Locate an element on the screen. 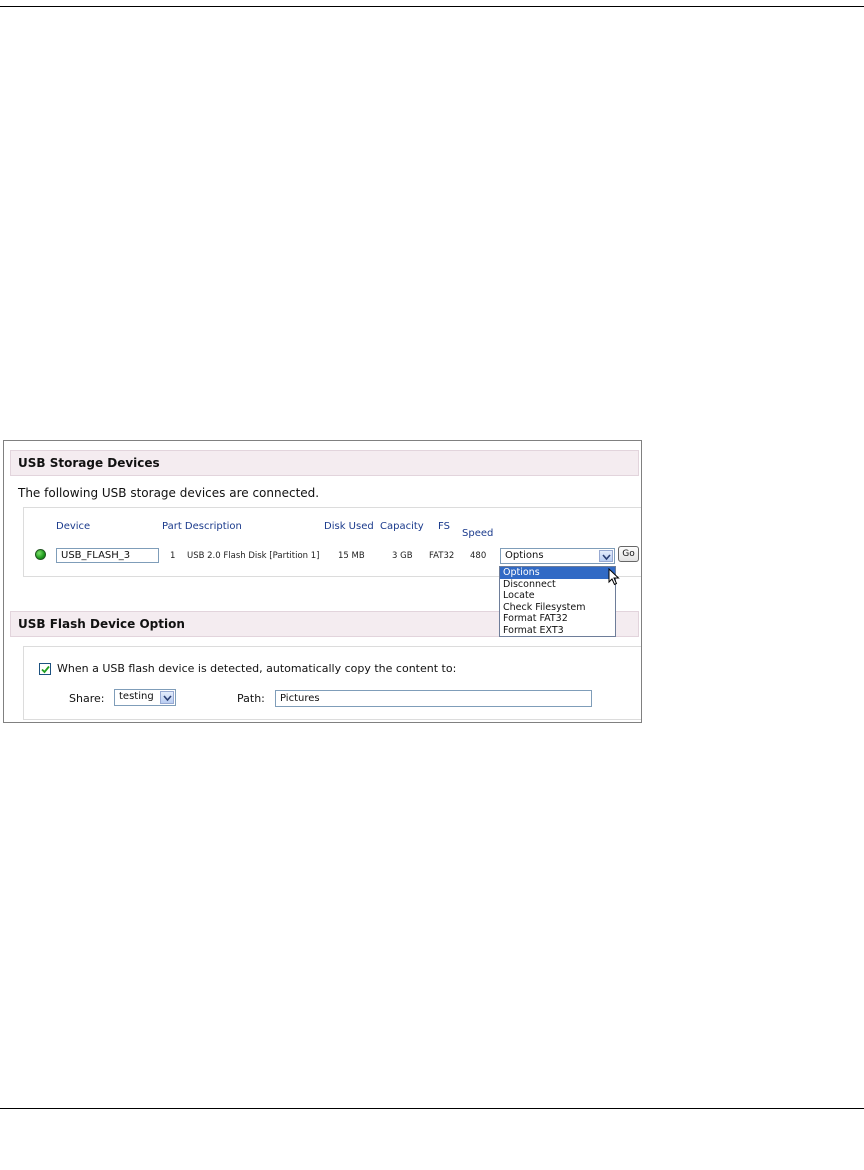  row-disk-used: 15 MB is located at coordinates (351, 556).